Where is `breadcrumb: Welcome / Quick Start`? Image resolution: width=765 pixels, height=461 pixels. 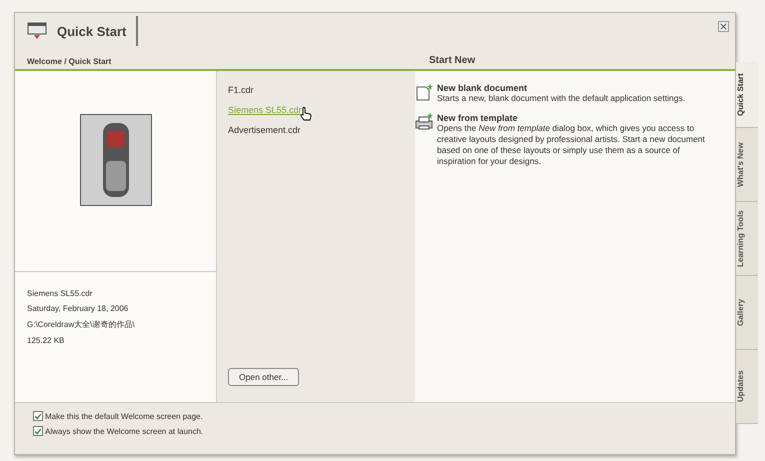 breadcrumb: Welcome / Quick Start is located at coordinates (69, 61).